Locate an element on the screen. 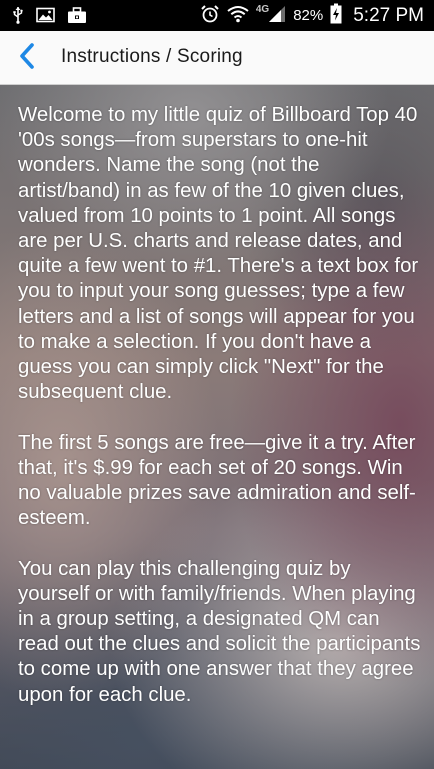 This screenshot has height=769, width=434. battery-charging-icon is located at coordinates (336, 15).